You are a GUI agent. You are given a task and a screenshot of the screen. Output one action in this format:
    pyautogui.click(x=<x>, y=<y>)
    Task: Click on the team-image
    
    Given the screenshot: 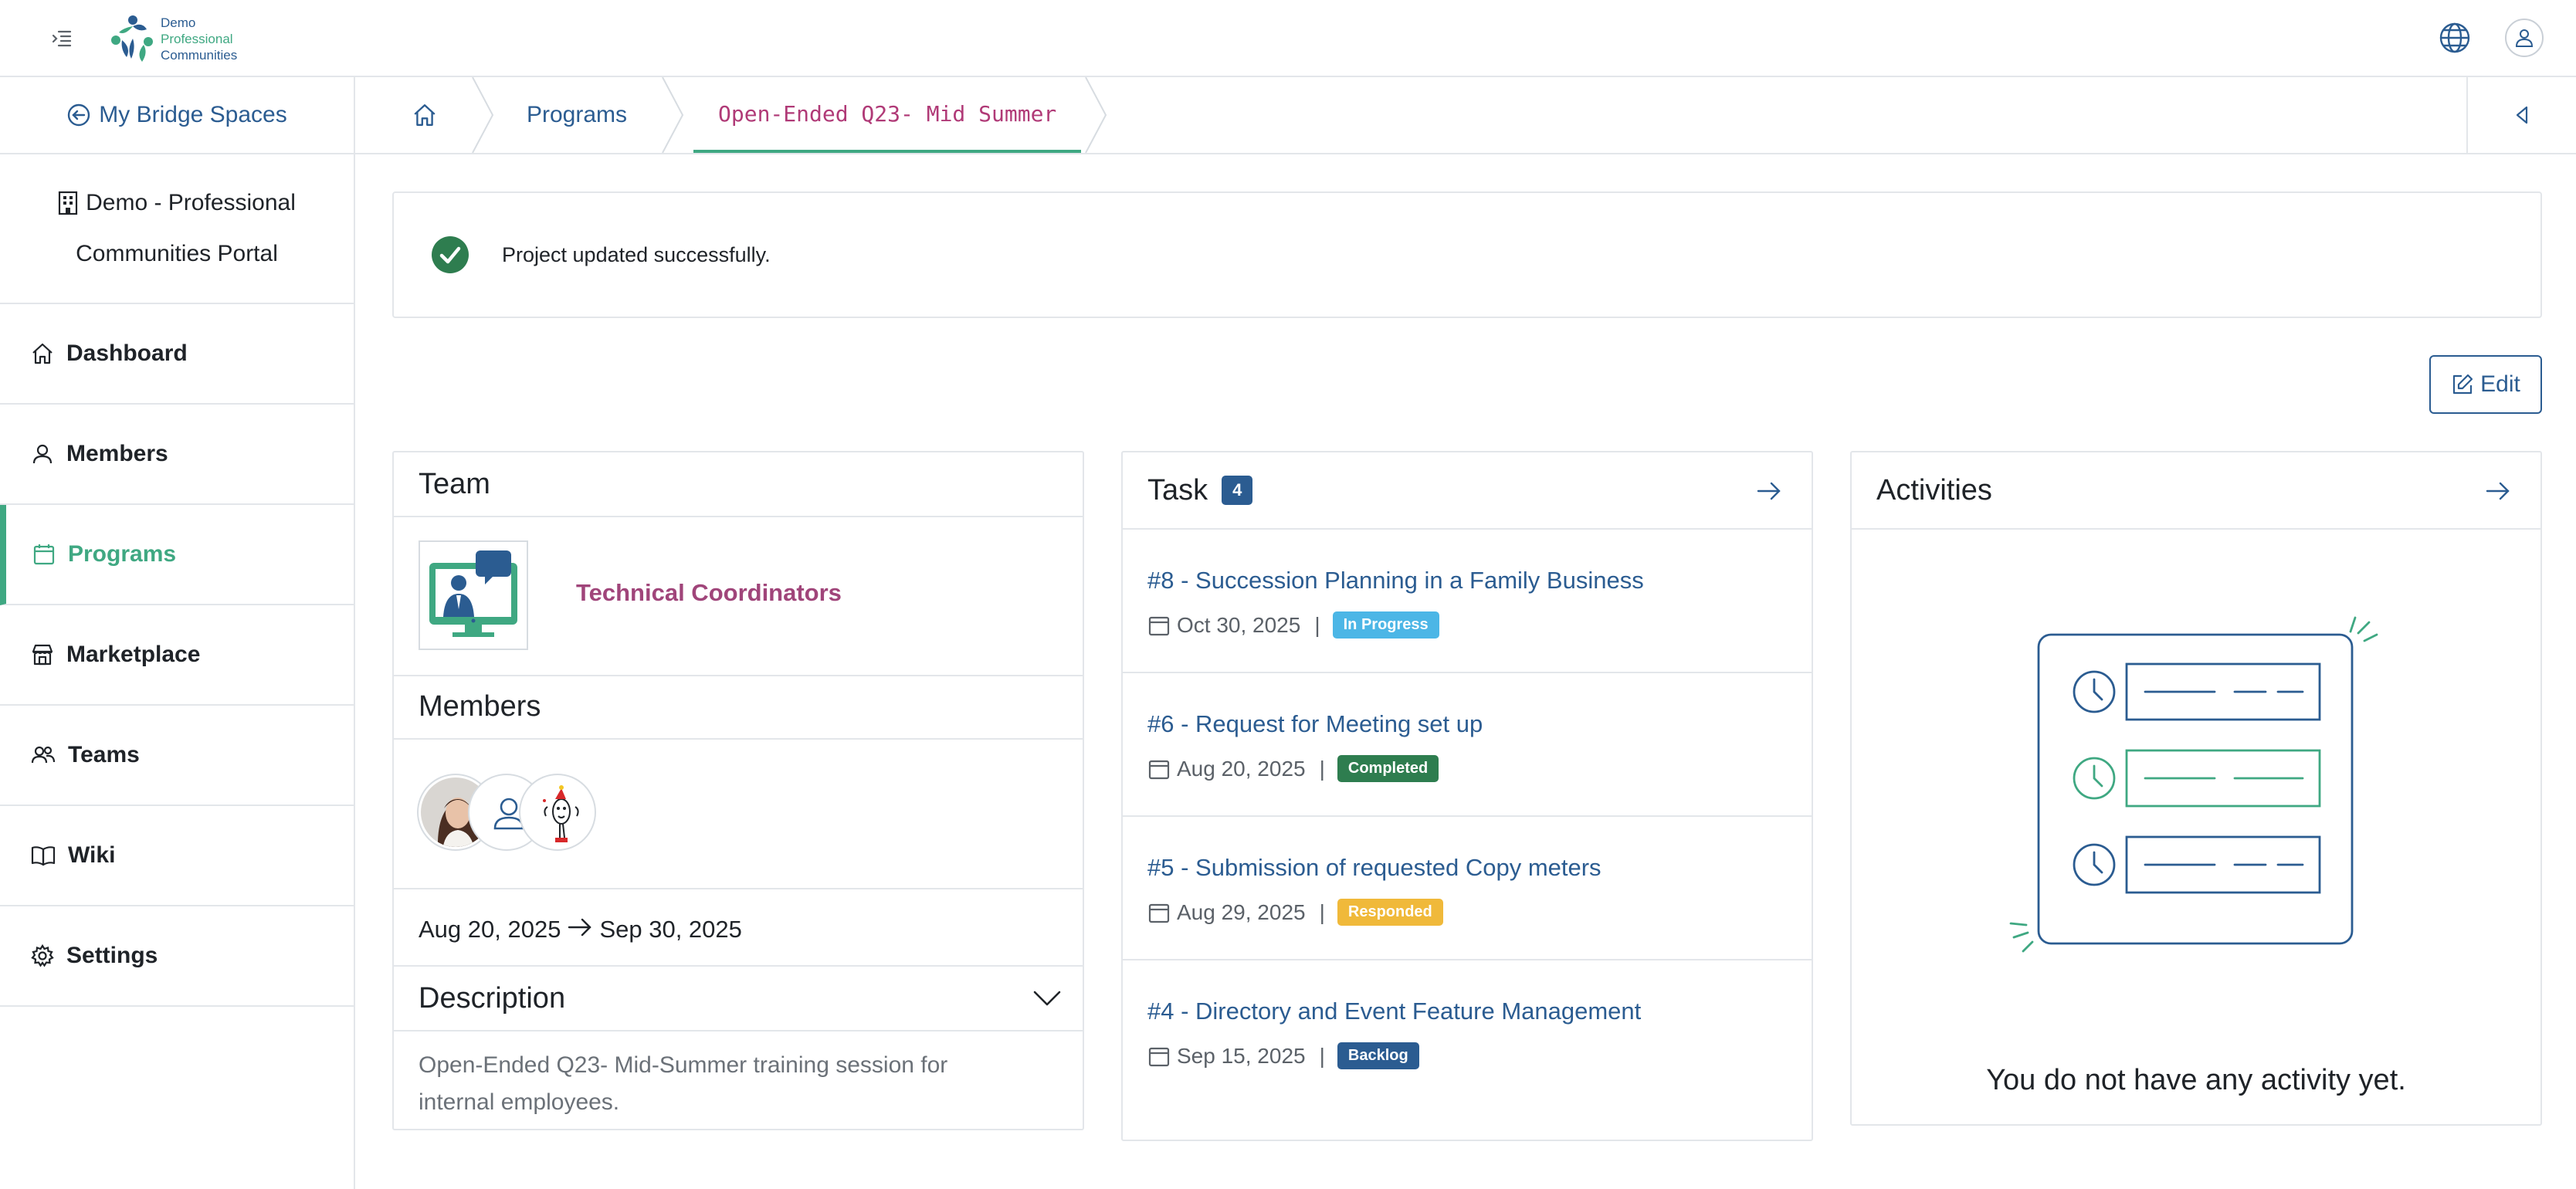 What is the action you would take?
    pyautogui.click(x=473, y=595)
    